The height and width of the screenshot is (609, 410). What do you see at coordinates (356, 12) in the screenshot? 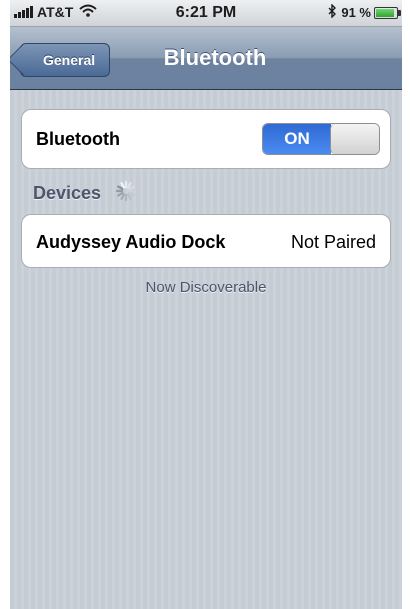
I see `battery-percent: 91 %` at bounding box center [356, 12].